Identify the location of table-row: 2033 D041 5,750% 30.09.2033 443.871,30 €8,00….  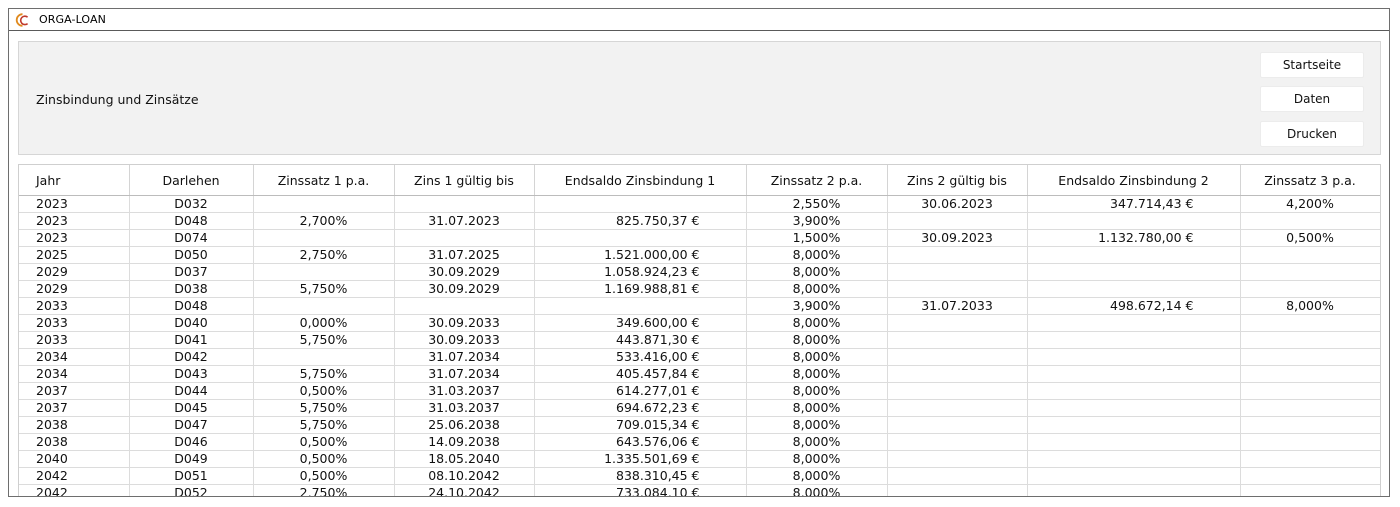
(699, 340).